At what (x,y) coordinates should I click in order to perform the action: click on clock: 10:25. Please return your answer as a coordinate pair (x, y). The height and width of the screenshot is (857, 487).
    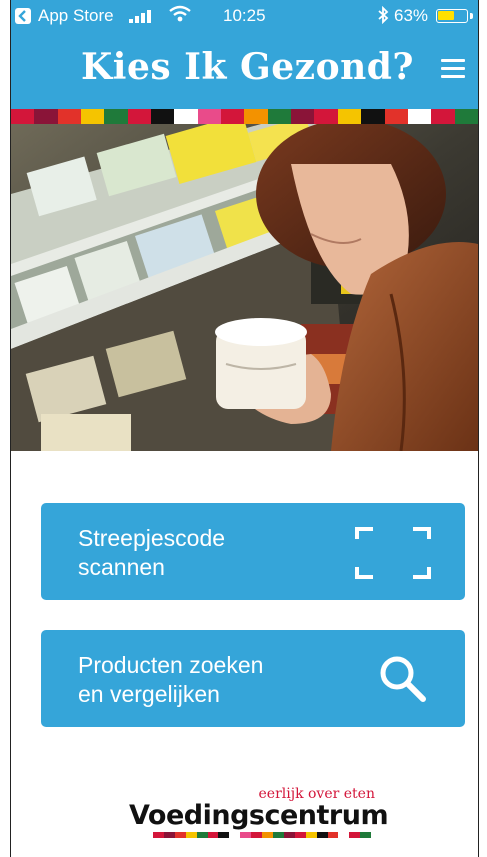
    Looking at the image, I should click on (244, 15).